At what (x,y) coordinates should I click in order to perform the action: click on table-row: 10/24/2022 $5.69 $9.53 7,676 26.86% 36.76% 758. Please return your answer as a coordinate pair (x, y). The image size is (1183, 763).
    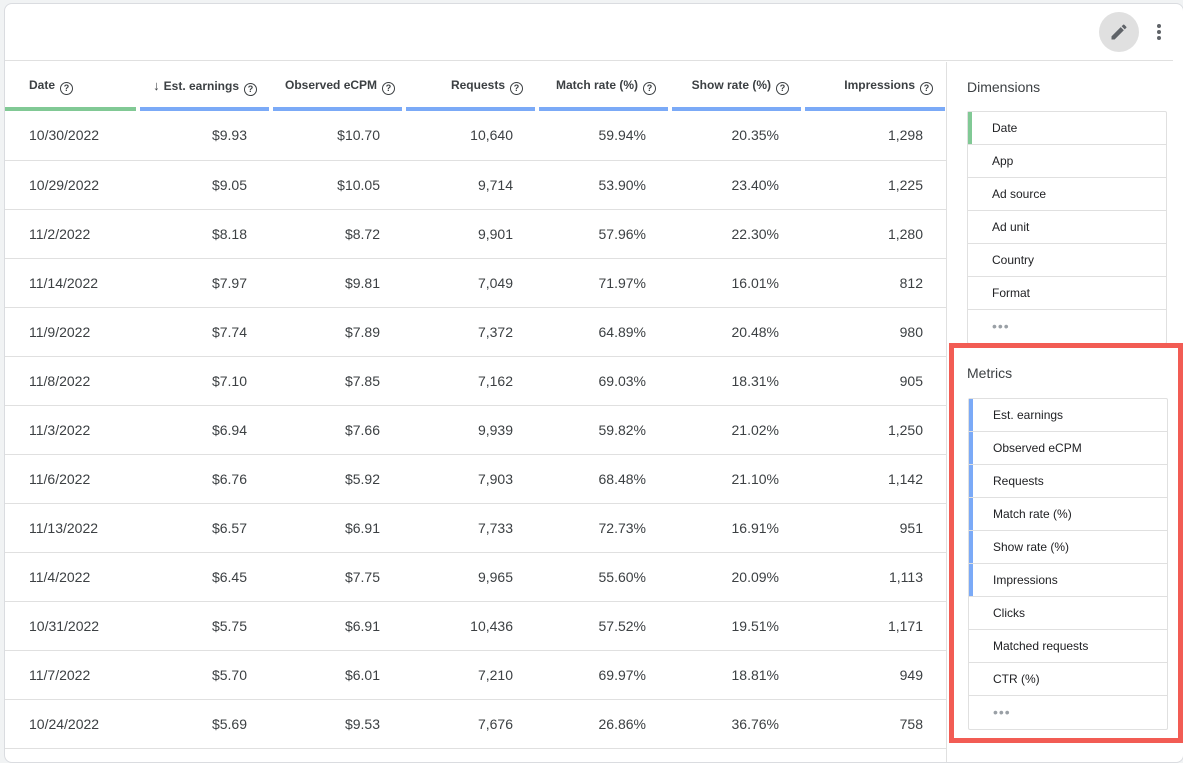
    Looking at the image, I should click on (476, 724).